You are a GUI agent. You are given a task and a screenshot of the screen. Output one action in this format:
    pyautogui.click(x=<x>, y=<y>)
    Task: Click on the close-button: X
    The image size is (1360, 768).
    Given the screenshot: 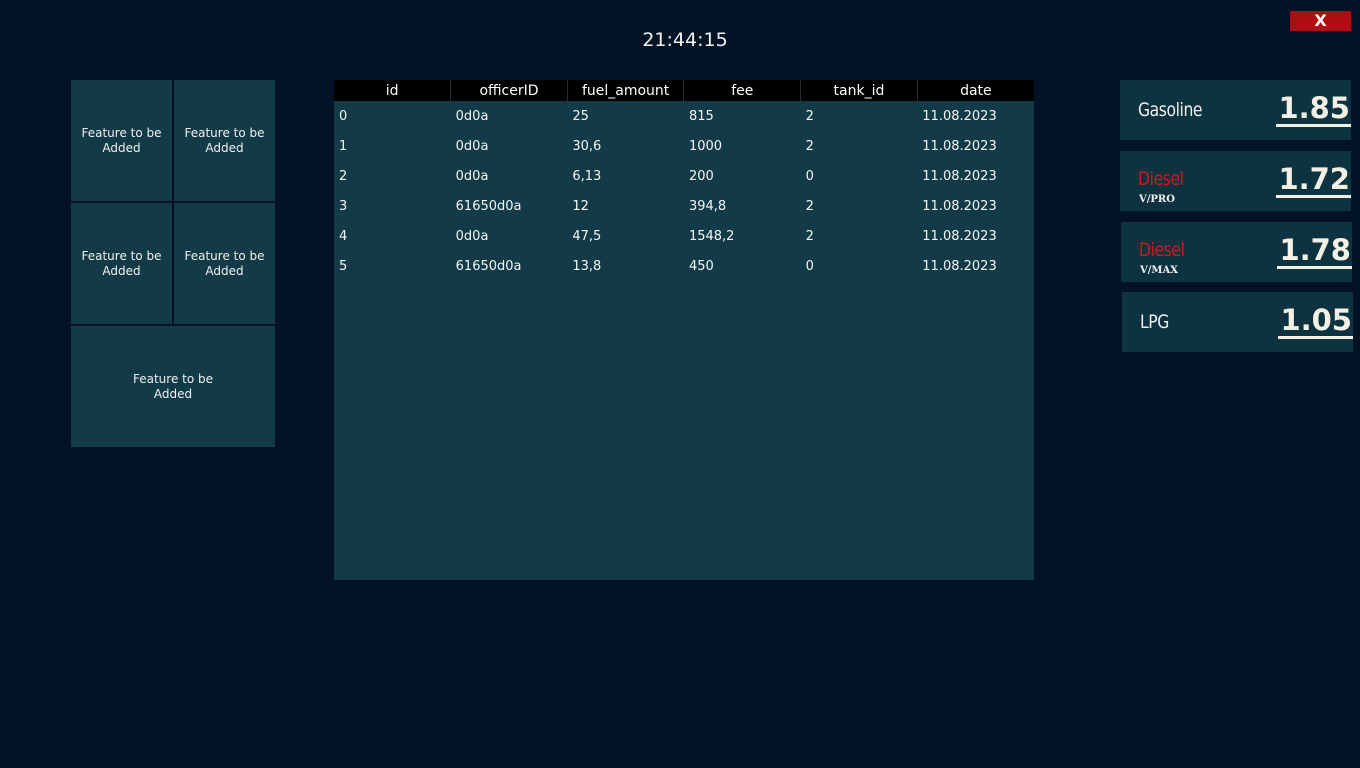 What is the action you would take?
    pyautogui.click(x=1320, y=21)
    